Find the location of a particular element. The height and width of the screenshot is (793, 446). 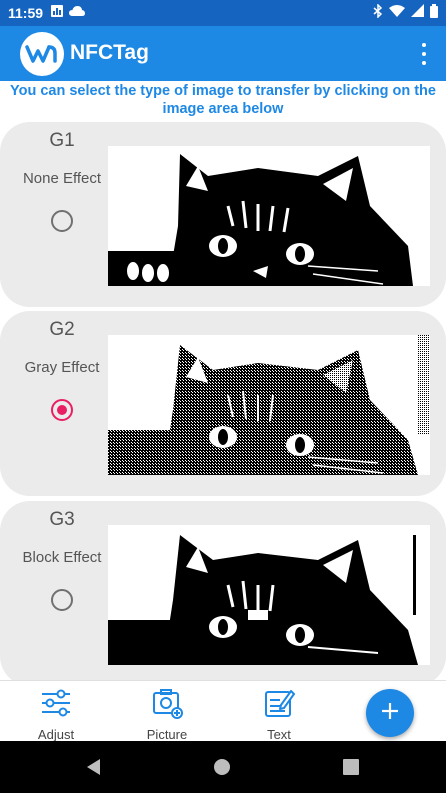

system-nav-bar is located at coordinates (223, 767).